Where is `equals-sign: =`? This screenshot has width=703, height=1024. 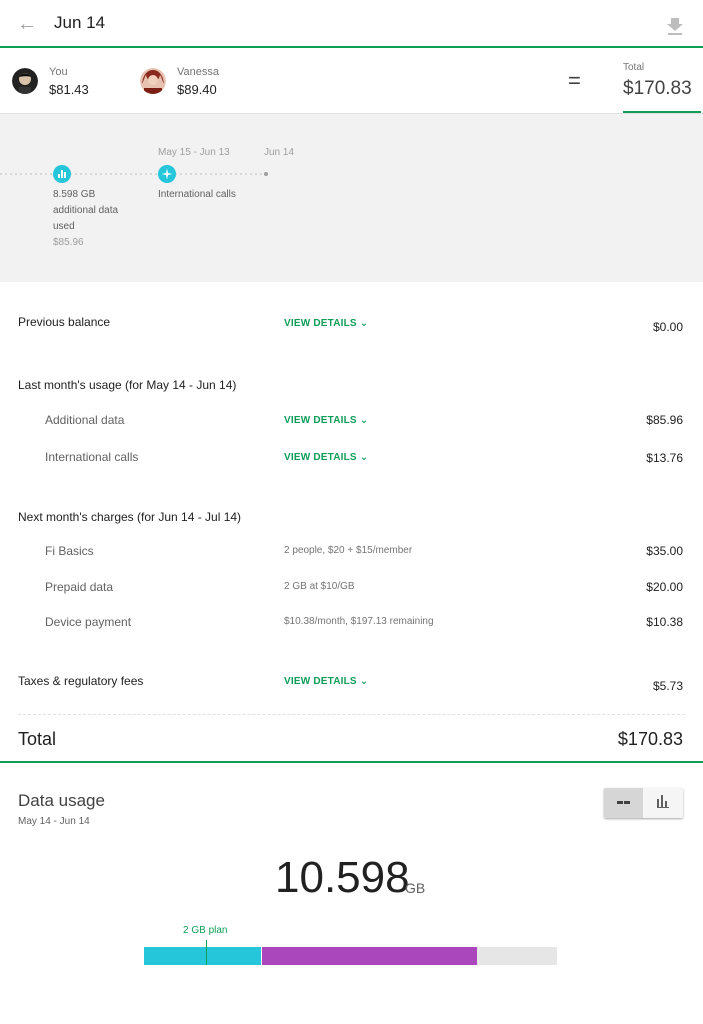 equals-sign: = is located at coordinates (574, 80).